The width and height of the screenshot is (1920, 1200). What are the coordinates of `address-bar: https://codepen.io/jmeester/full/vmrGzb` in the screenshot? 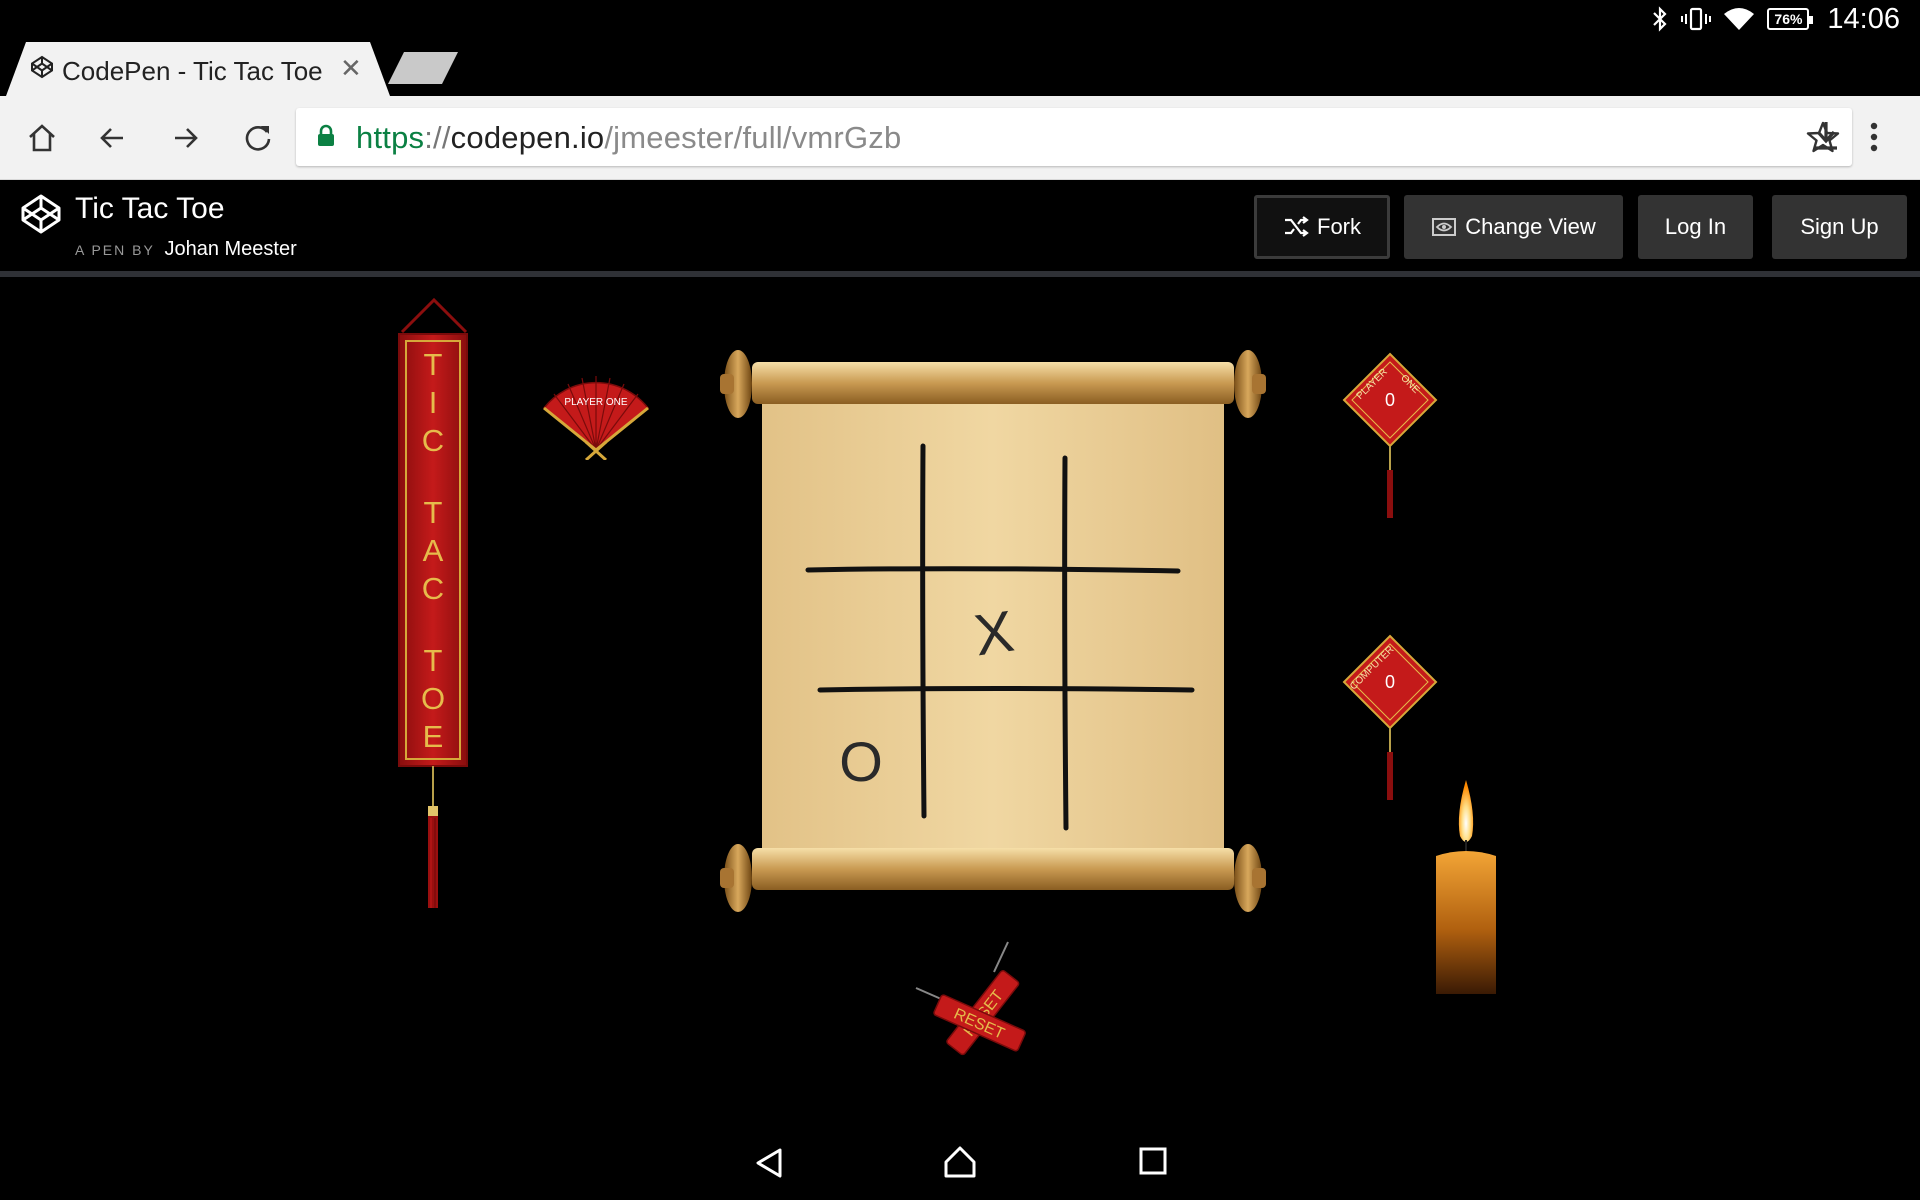 It's located at (1074, 137).